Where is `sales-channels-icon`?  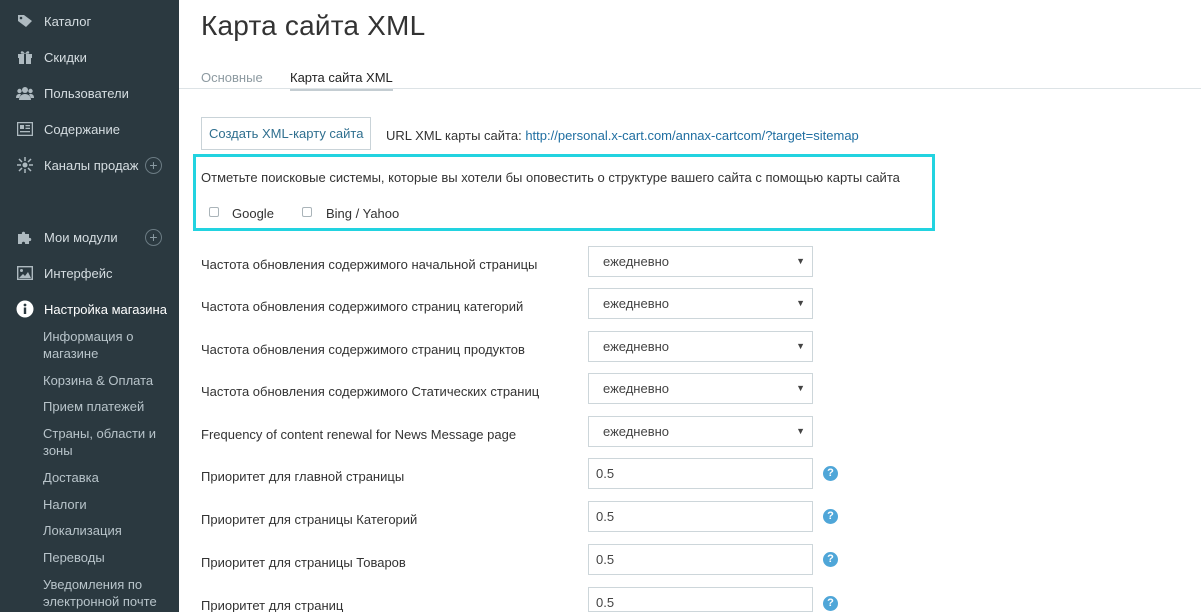 sales-channels-icon is located at coordinates (25, 165).